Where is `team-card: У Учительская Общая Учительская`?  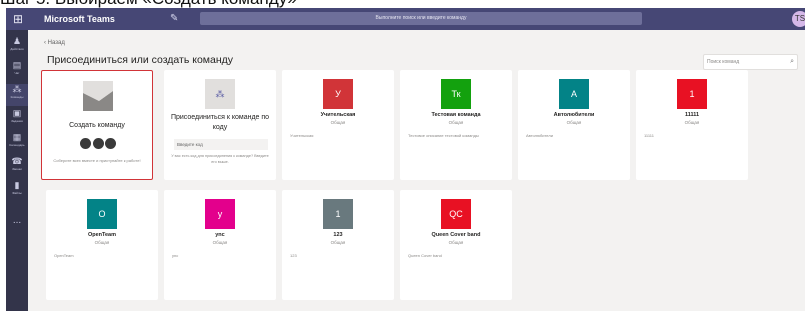 team-card: У Учительская Общая Учительская is located at coordinates (338, 125).